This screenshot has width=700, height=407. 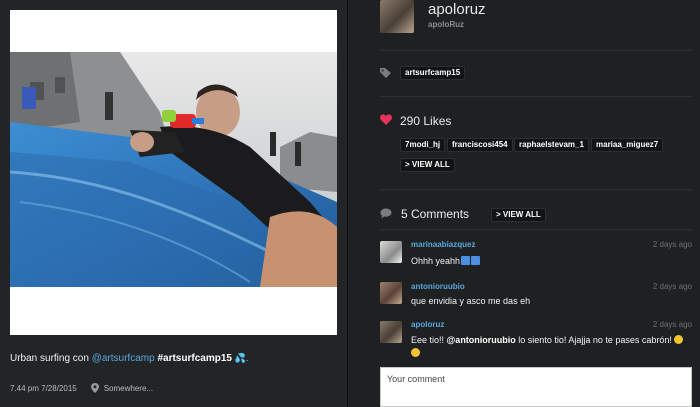 I want to click on liker-chip: mariaa_miguez7, so click(x=627, y=145).